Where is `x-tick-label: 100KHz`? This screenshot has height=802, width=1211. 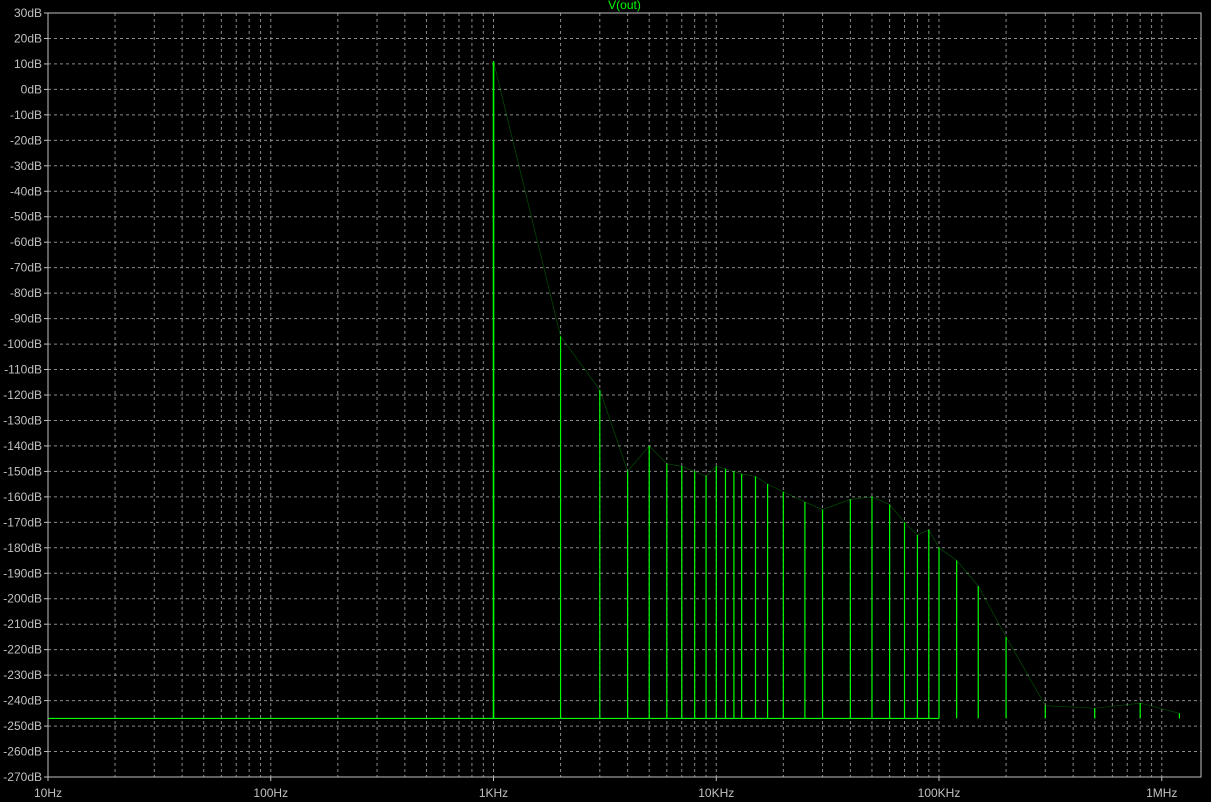 x-tick-label: 100KHz is located at coordinates (939, 793).